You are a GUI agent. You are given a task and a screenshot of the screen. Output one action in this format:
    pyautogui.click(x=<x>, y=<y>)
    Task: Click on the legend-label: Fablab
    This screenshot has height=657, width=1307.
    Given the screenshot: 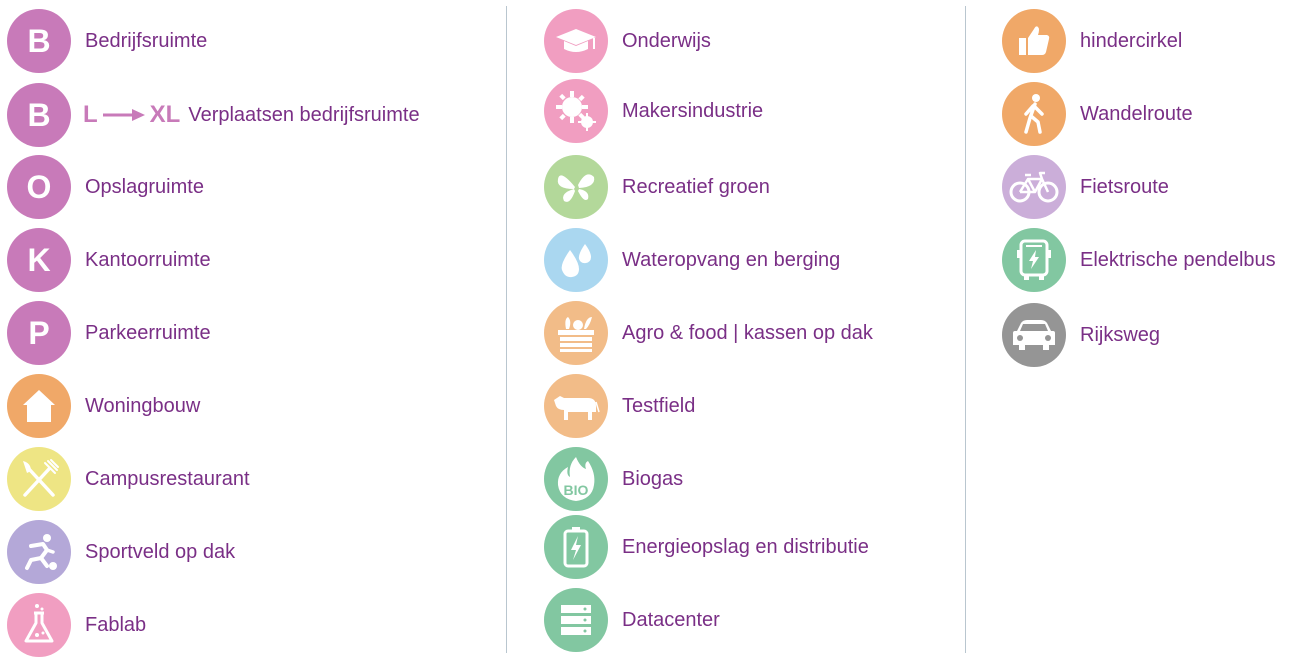 What is the action you would take?
    pyautogui.click(x=116, y=624)
    